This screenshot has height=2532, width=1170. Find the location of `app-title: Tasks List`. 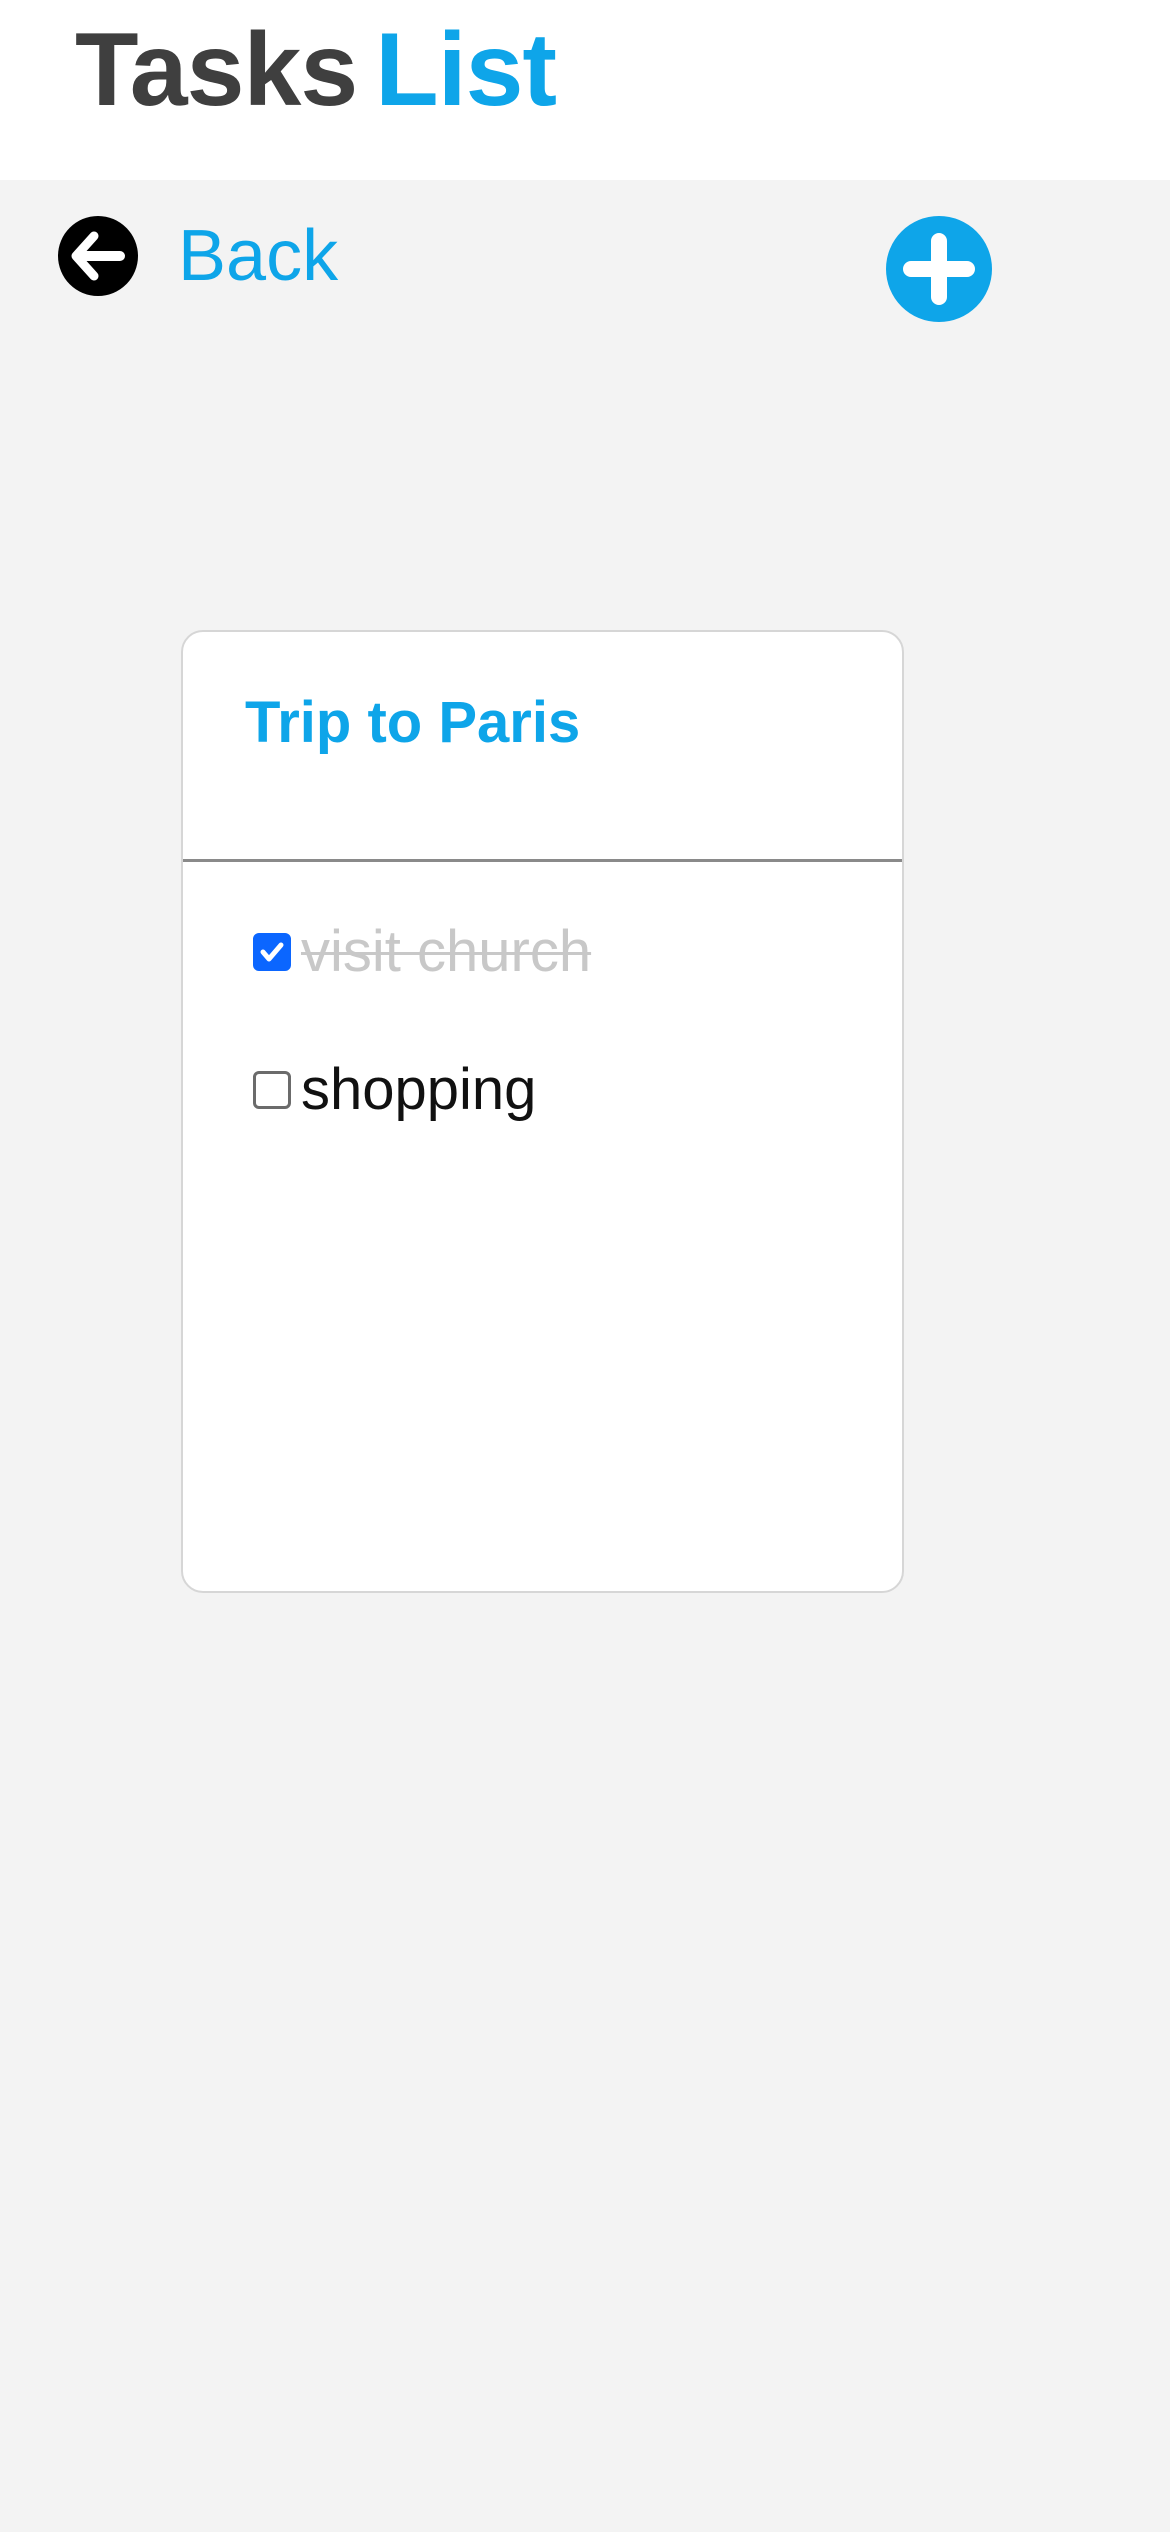

app-title: Tasks List is located at coordinates (316, 70).